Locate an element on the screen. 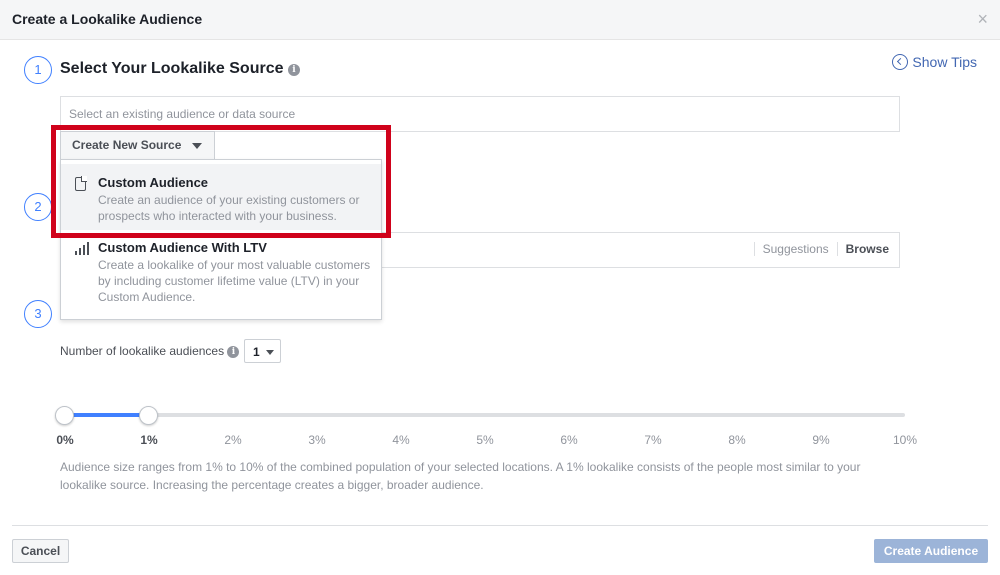 The width and height of the screenshot is (1000, 575). browse-link: Browse is located at coordinates (863, 249).